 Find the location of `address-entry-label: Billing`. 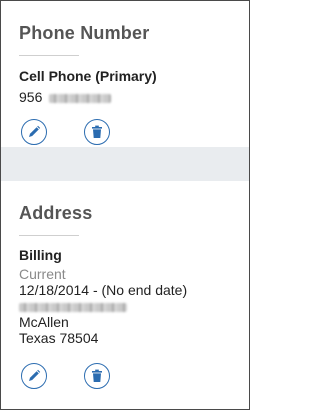

address-entry-label: Billing is located at coordinates (40, 255).